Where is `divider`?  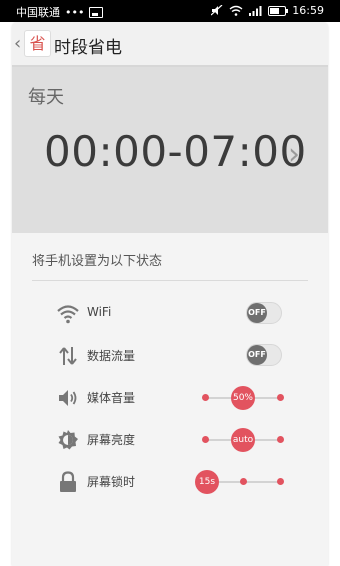
divider is located at coordinates (170, 280).